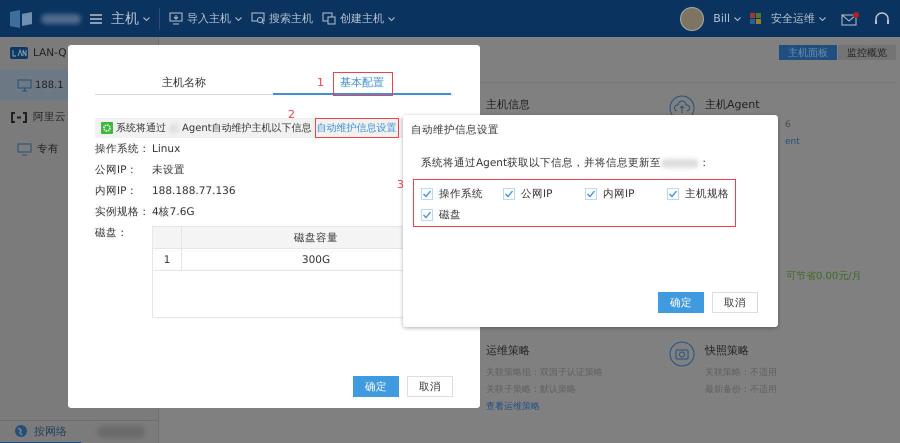 The width and height of the screenshot is (900, 443). I want to click on field-label: 磁盘：, so click(112, 233).